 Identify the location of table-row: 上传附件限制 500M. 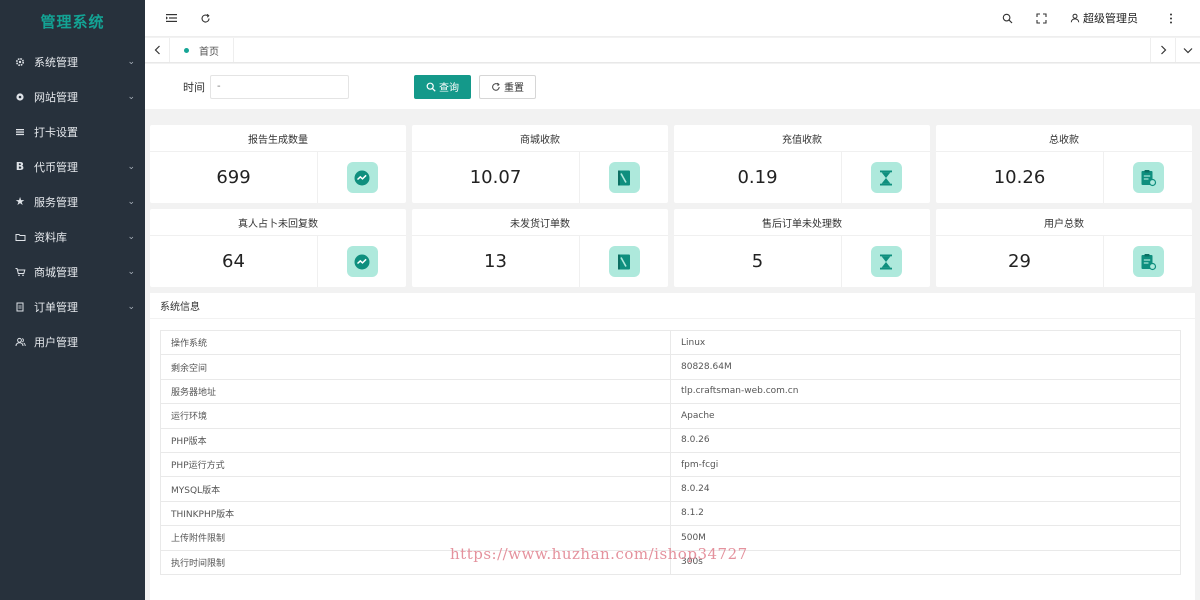
(670, 538).